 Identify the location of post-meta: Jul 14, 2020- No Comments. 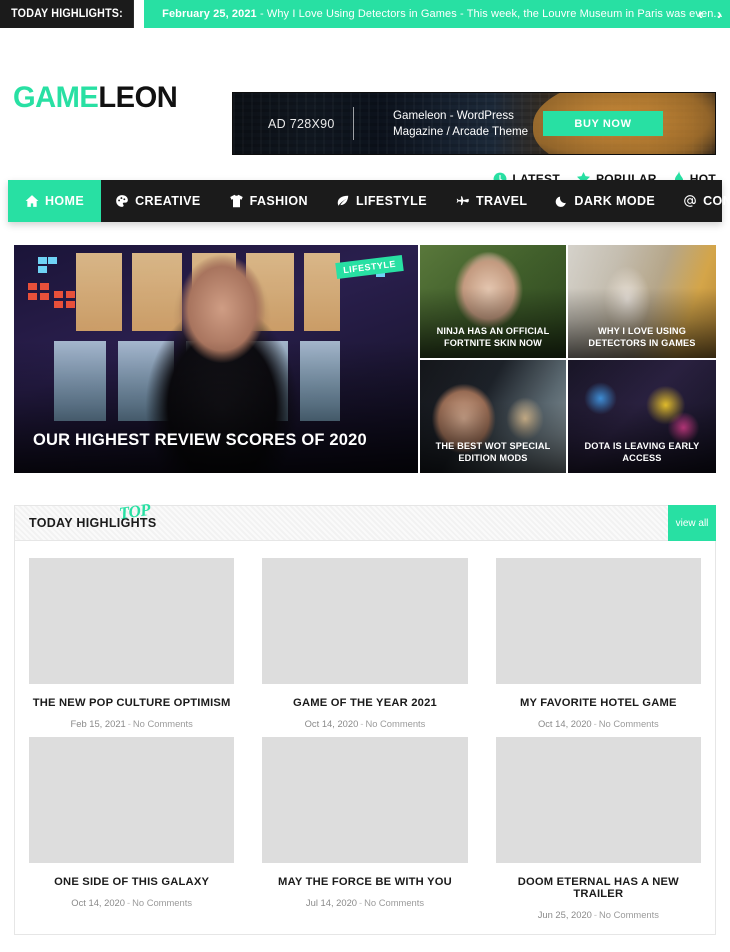
(364, 902).